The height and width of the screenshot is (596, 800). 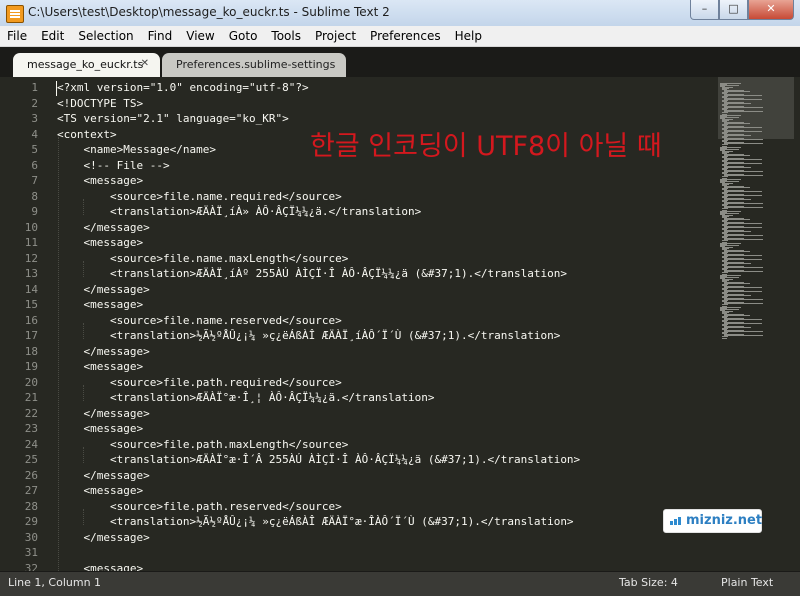 I want to click on maximize-button: □, so click(x=733, y=10).